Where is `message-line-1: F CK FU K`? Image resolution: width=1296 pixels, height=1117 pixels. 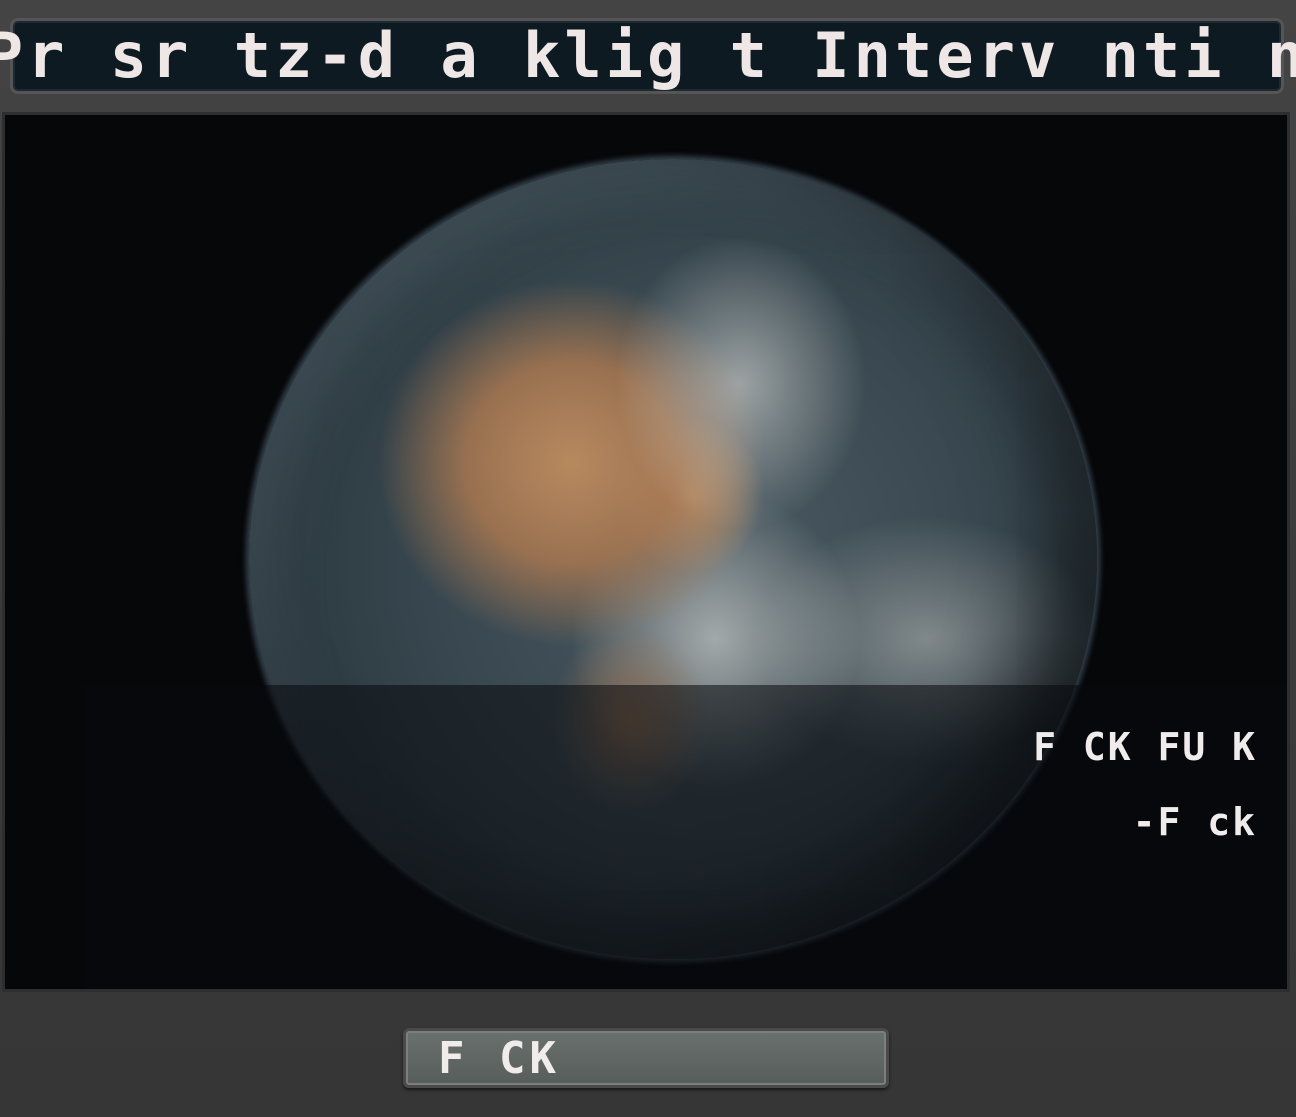
message-line-1: F CK FU K is located at coordinates (1145, 747).